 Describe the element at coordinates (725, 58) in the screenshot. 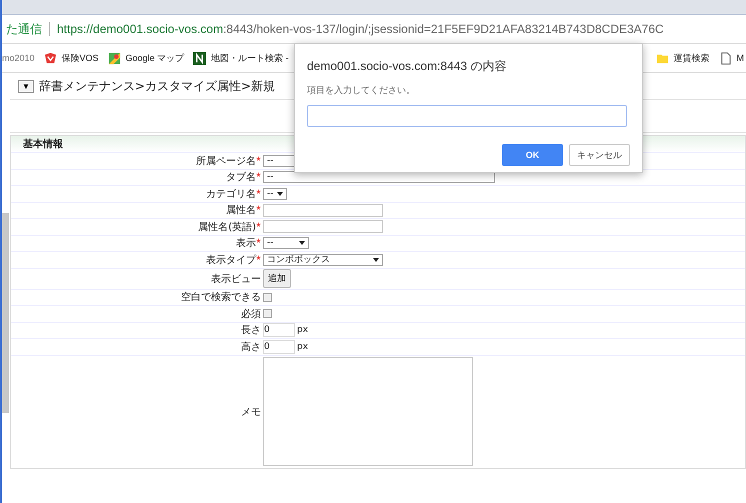

I see `page-icon` at that location.